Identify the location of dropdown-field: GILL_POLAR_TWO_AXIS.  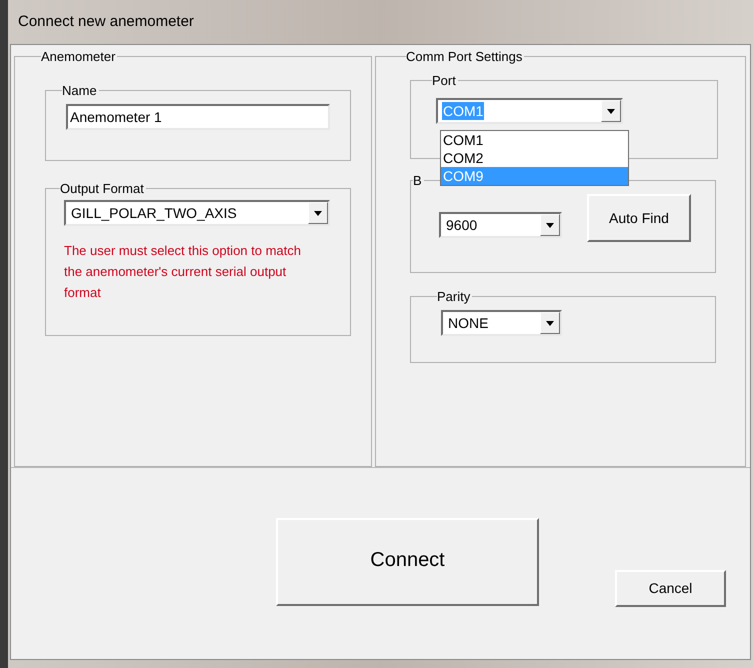
(197, 213).